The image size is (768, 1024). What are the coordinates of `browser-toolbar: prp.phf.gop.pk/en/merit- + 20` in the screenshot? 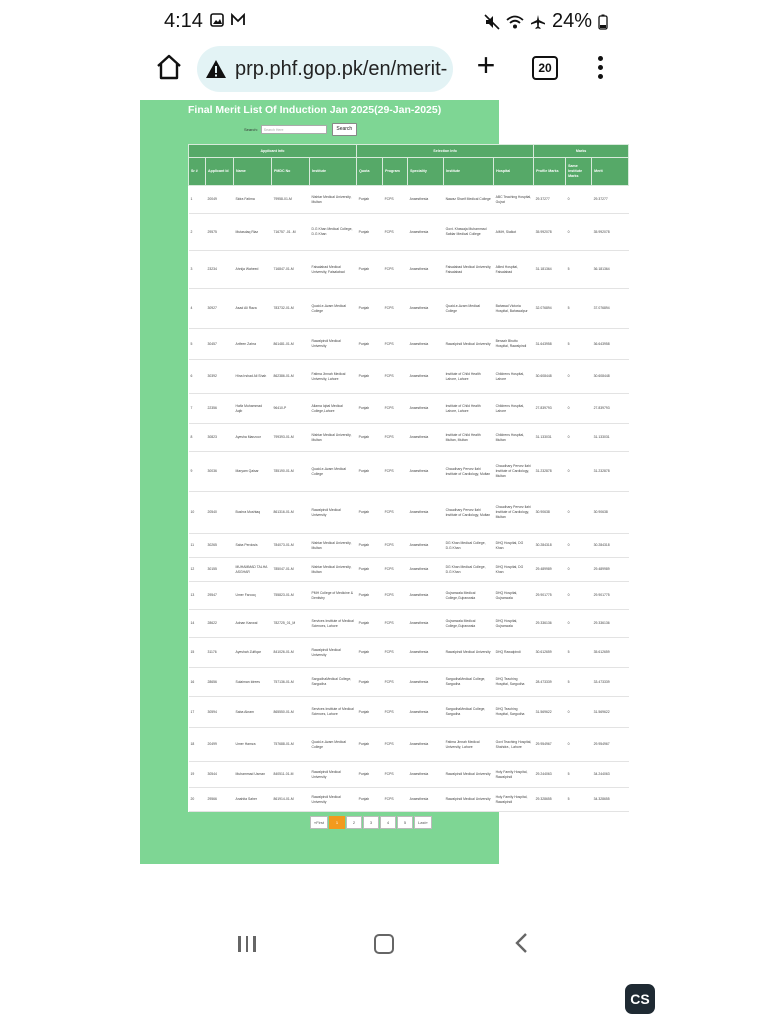 It's located at (384, 69).